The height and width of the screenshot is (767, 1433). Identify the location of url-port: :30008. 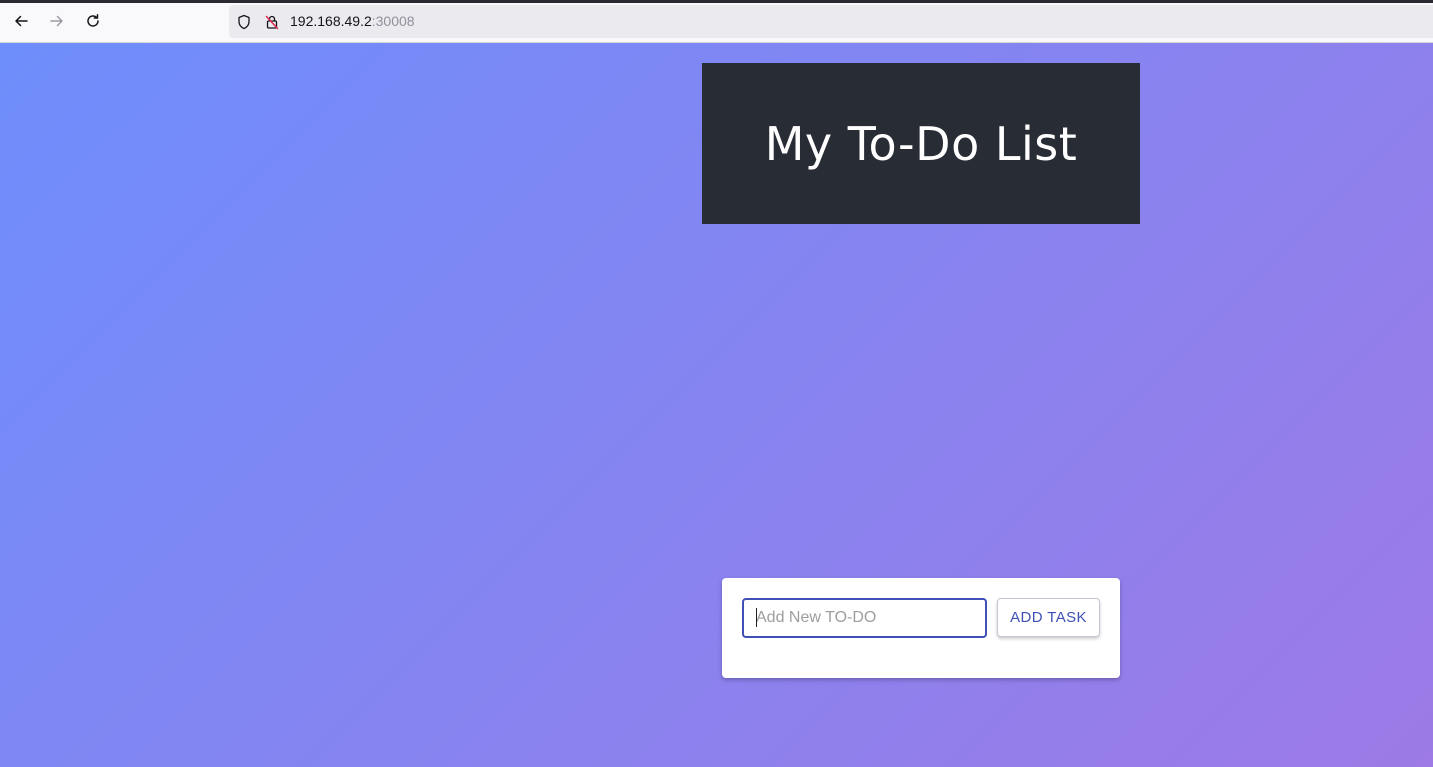
(393, 21).